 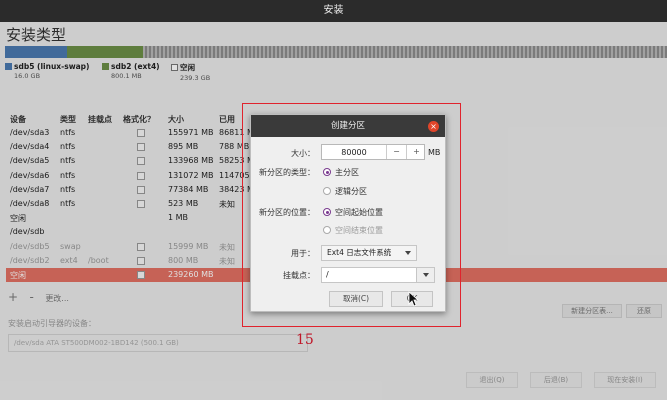 I want to click on window-titlebar: 安装, so click(x=333, y=11).